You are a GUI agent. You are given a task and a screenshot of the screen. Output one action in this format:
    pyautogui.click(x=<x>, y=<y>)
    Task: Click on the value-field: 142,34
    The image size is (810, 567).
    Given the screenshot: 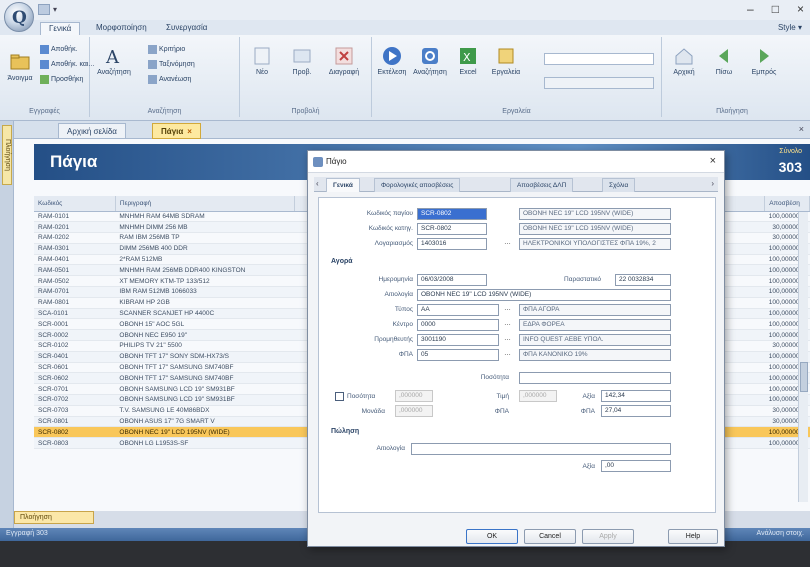 What is the action you would take?
    pyautogui.click(x=636, y=396)
    